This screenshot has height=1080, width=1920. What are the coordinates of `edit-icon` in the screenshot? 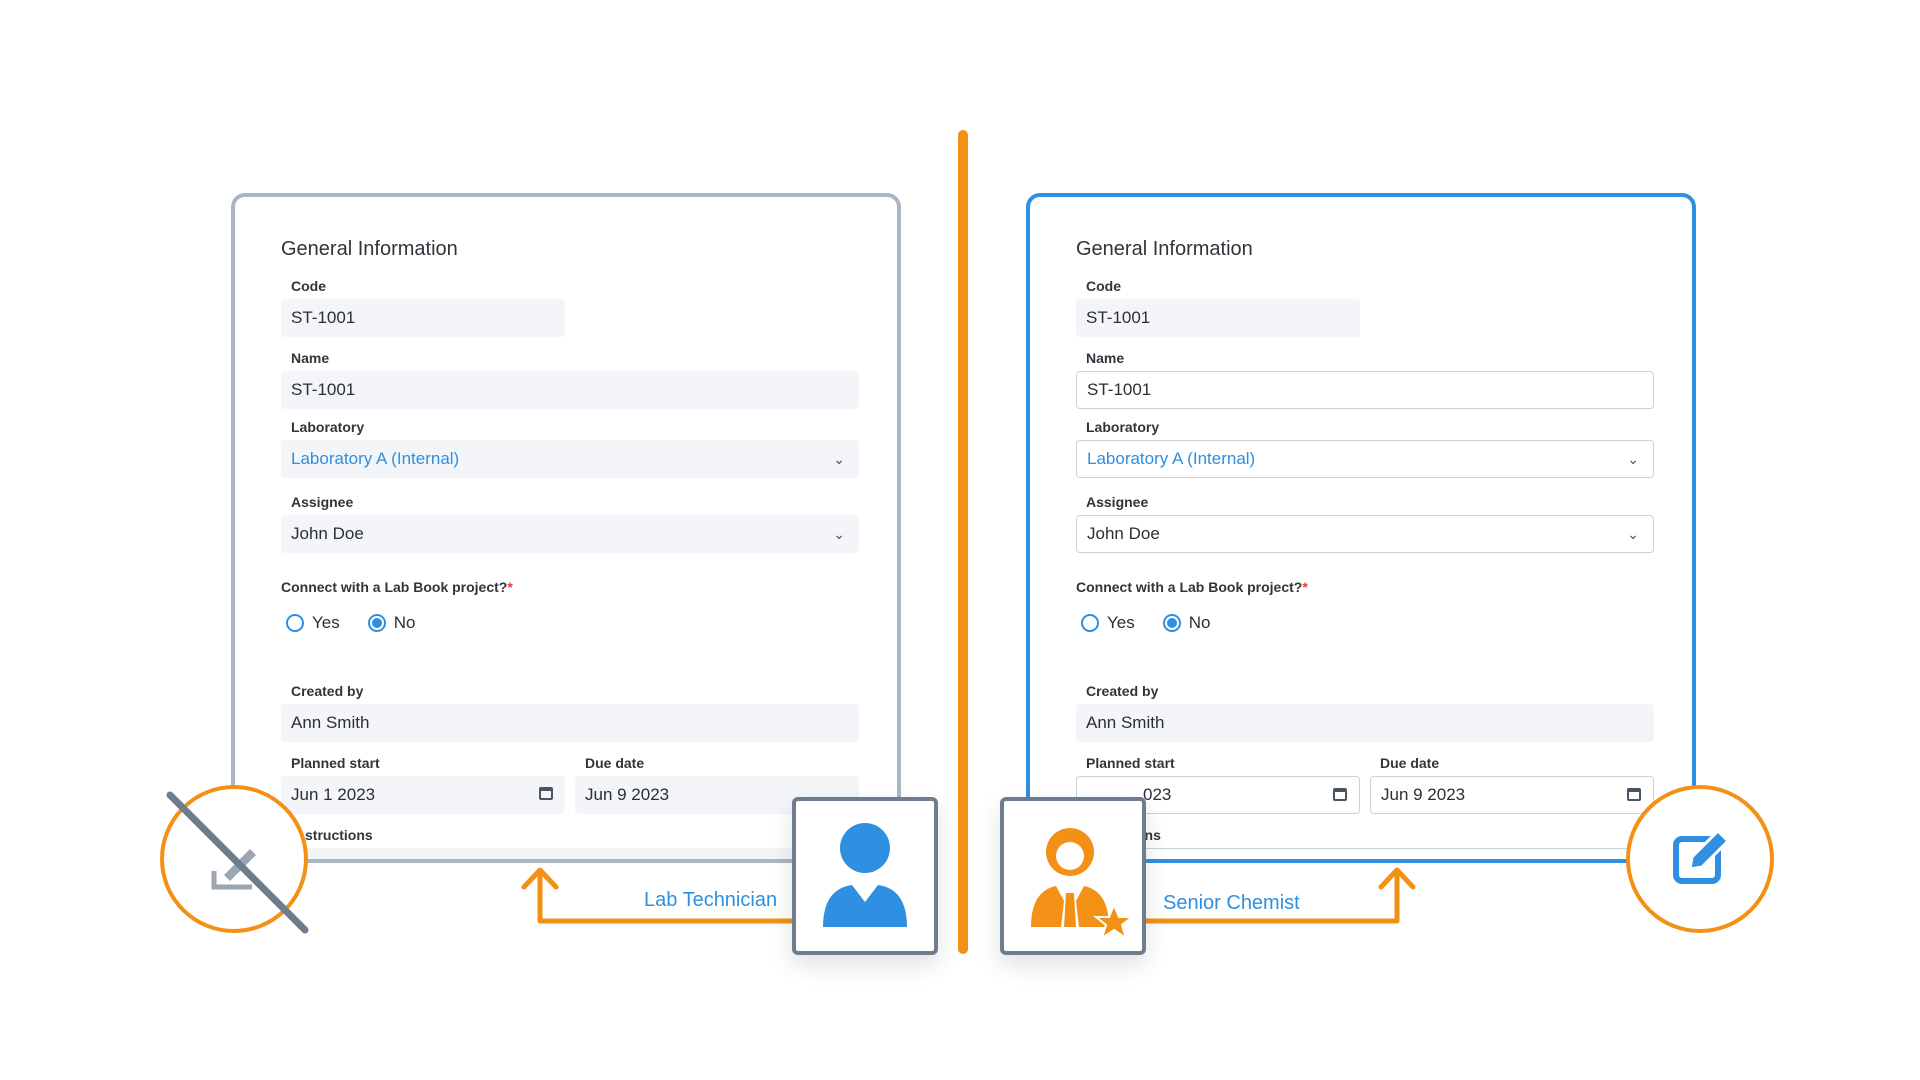 It's located at (1702, 856).